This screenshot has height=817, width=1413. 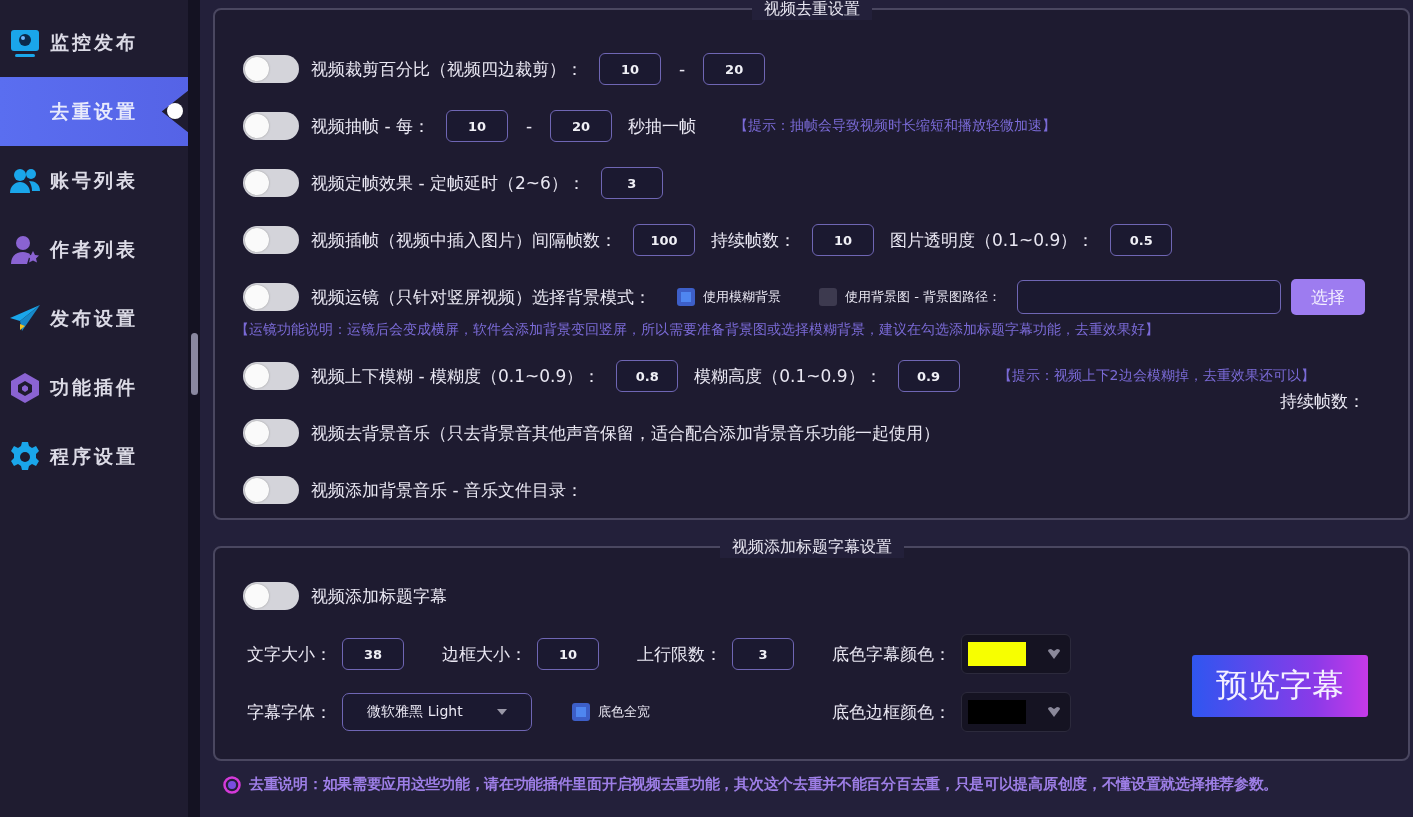 I want to click on note-text: 【运镜功能说明：运镜后会变成横屏，软件会添加背景变回竖屏，所以需要准备背景图或选择模糊背景，建议在勾选添加标题字幕功能，去重效果好】, so click(x=697, y=330).